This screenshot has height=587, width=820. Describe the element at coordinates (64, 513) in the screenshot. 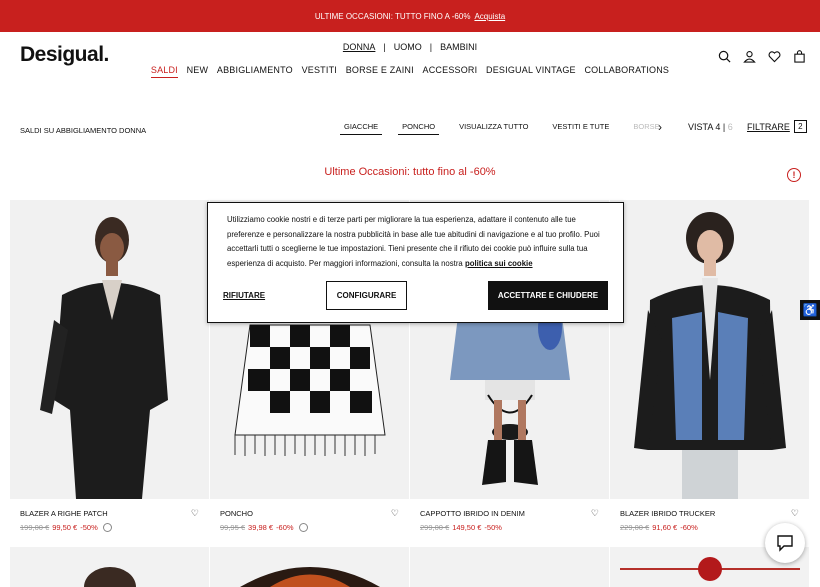

I see `product-name: BLAZER A RIGHE PATCH` at that location.